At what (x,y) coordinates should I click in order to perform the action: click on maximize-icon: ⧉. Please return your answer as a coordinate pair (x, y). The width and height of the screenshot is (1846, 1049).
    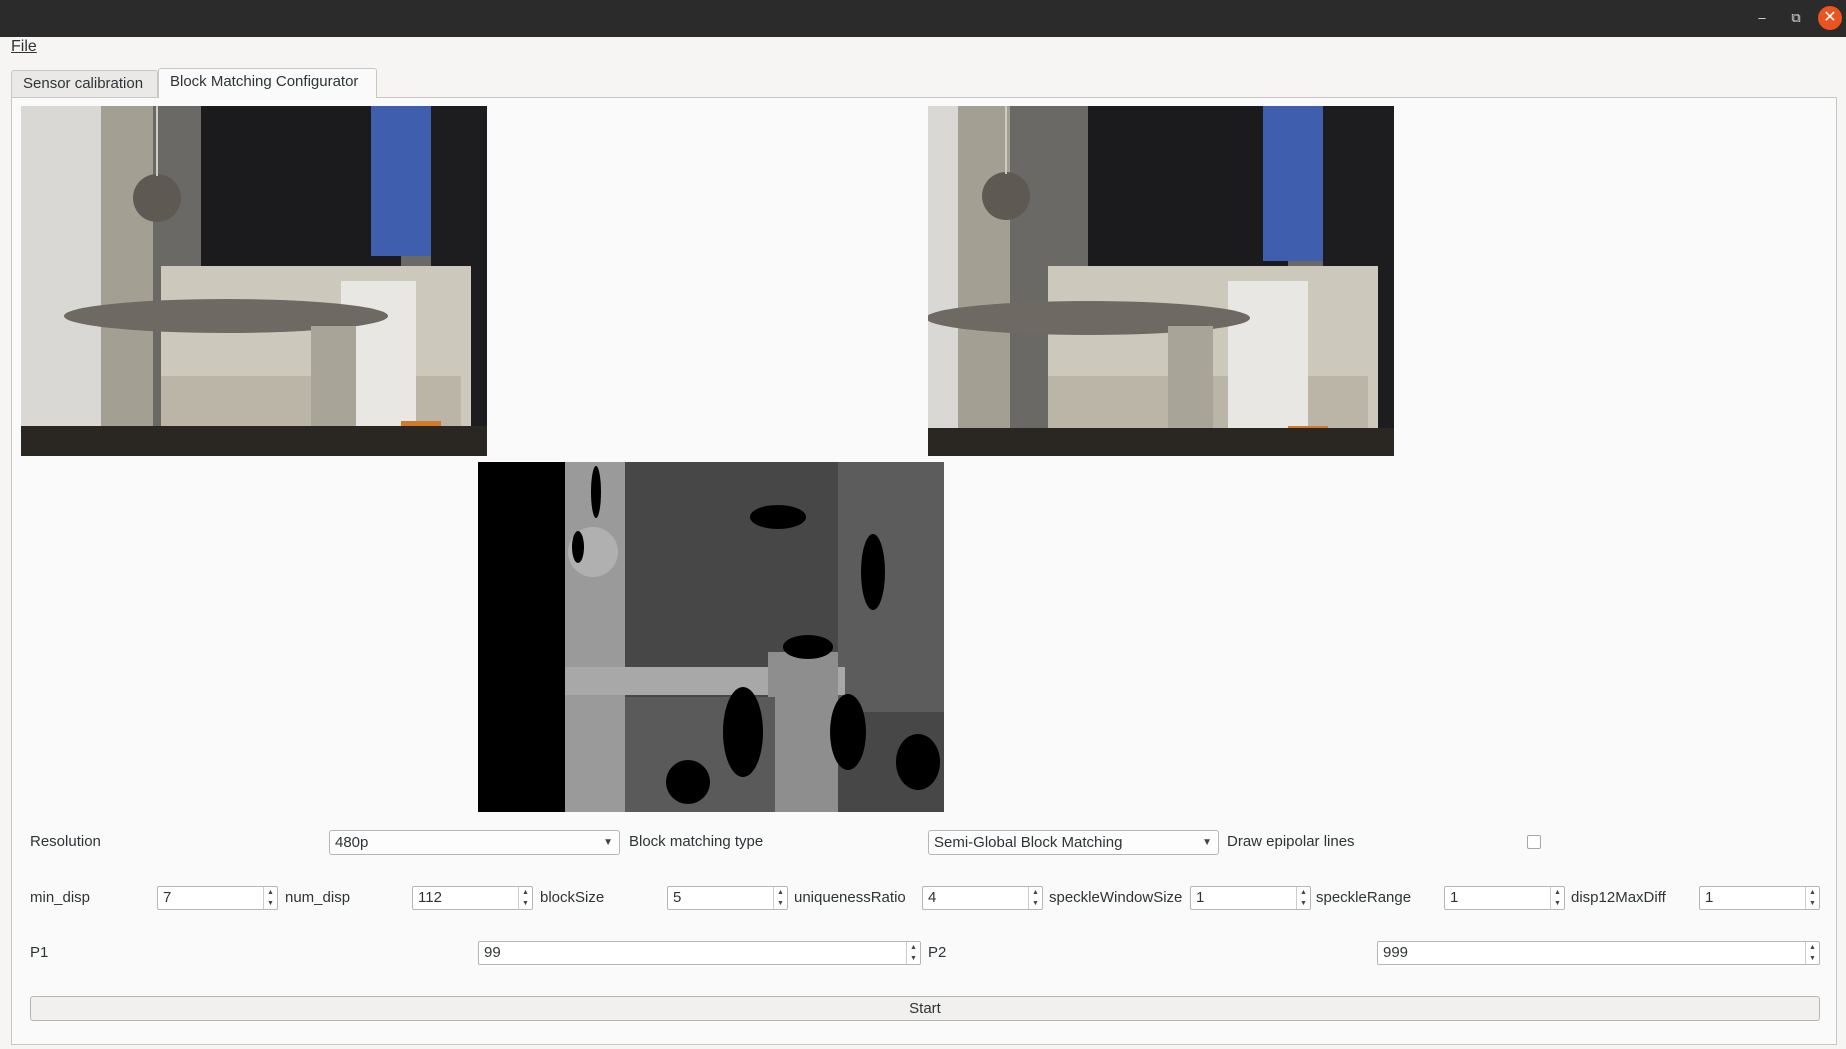
    Looking at the image, I should click on (1796, 18).